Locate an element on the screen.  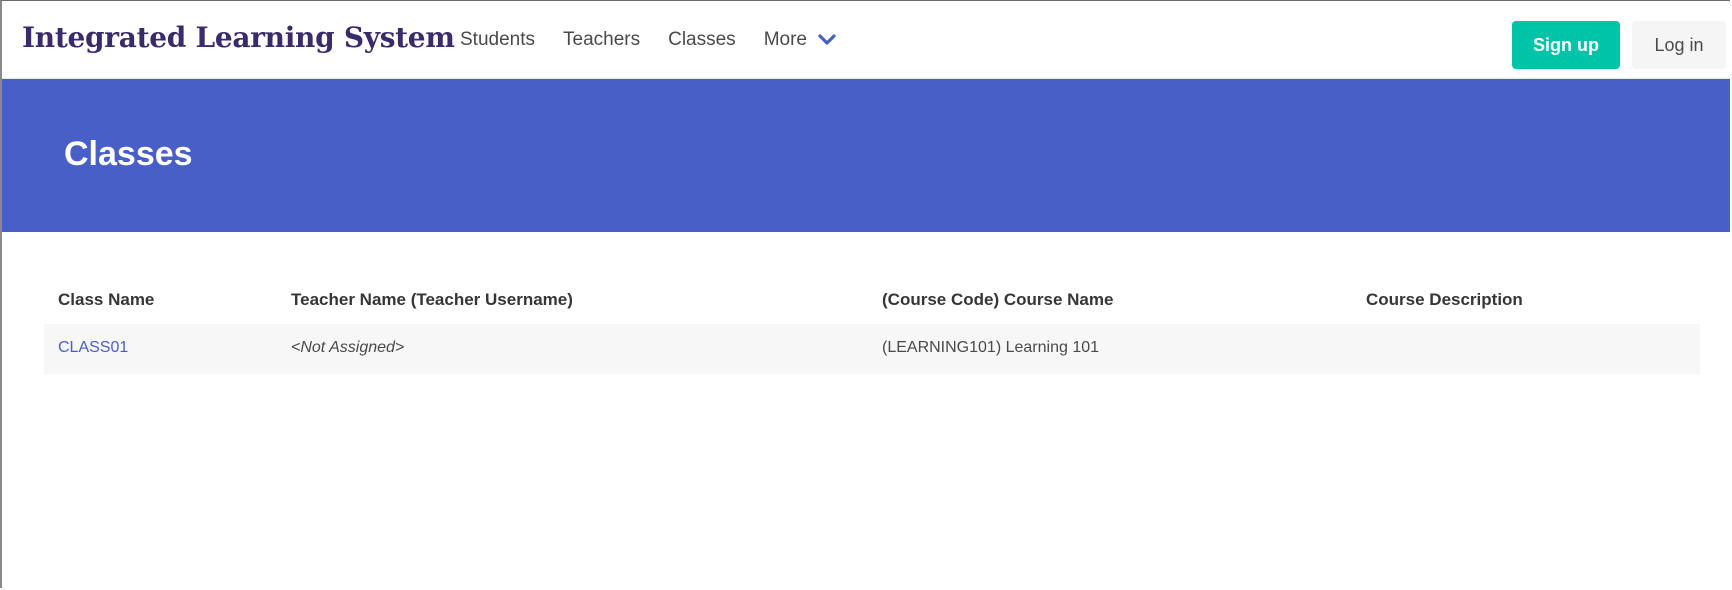
nav-item-teachers: Teachers is located at coordinates (601, 40).